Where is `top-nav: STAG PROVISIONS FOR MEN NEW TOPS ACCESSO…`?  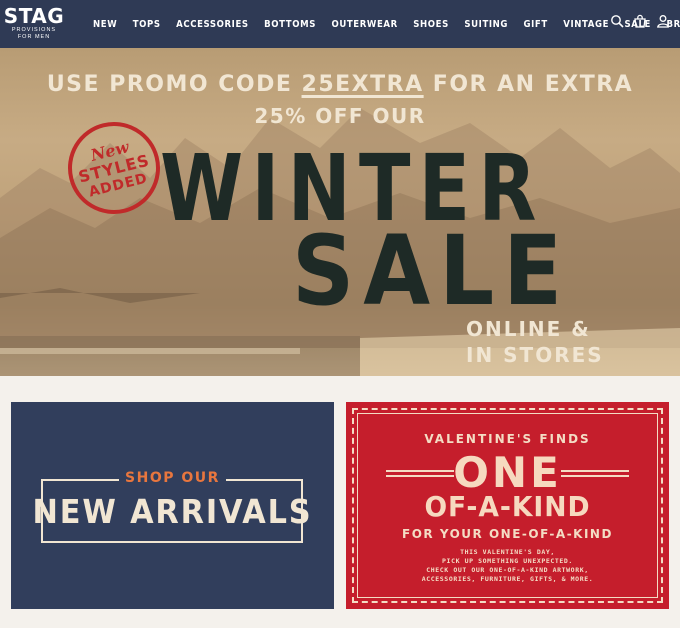 top-nav: STAG PROVISIONS FOR MEN NEW TOPS ACCESSO… is located at coordinates (340, 24).